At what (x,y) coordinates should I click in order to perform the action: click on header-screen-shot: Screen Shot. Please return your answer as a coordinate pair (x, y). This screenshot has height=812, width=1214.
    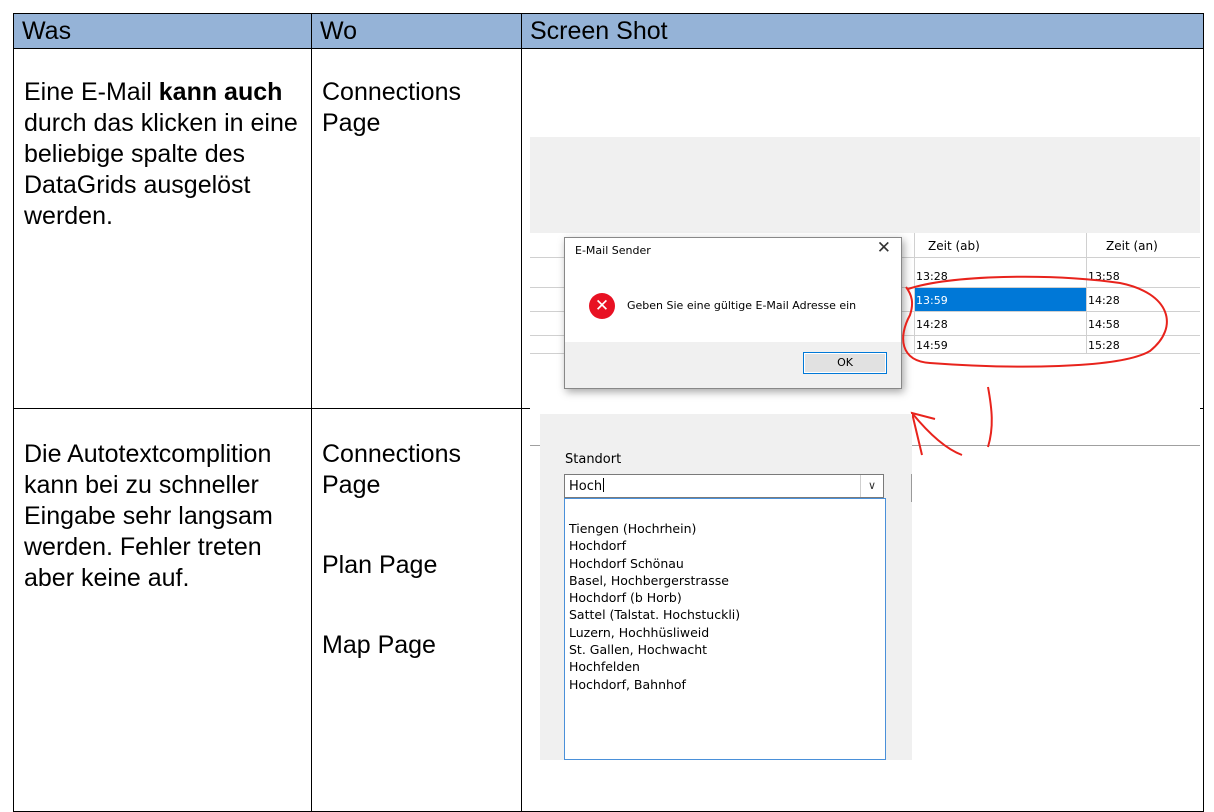
    Looking at the image, I should click on (862, 31).